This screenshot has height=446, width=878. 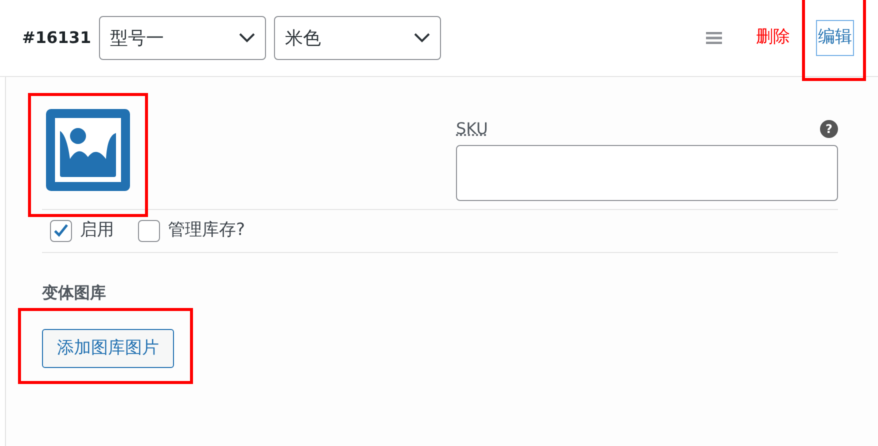 I want to click on variation-id: #16131, so click(x=57, y=38).